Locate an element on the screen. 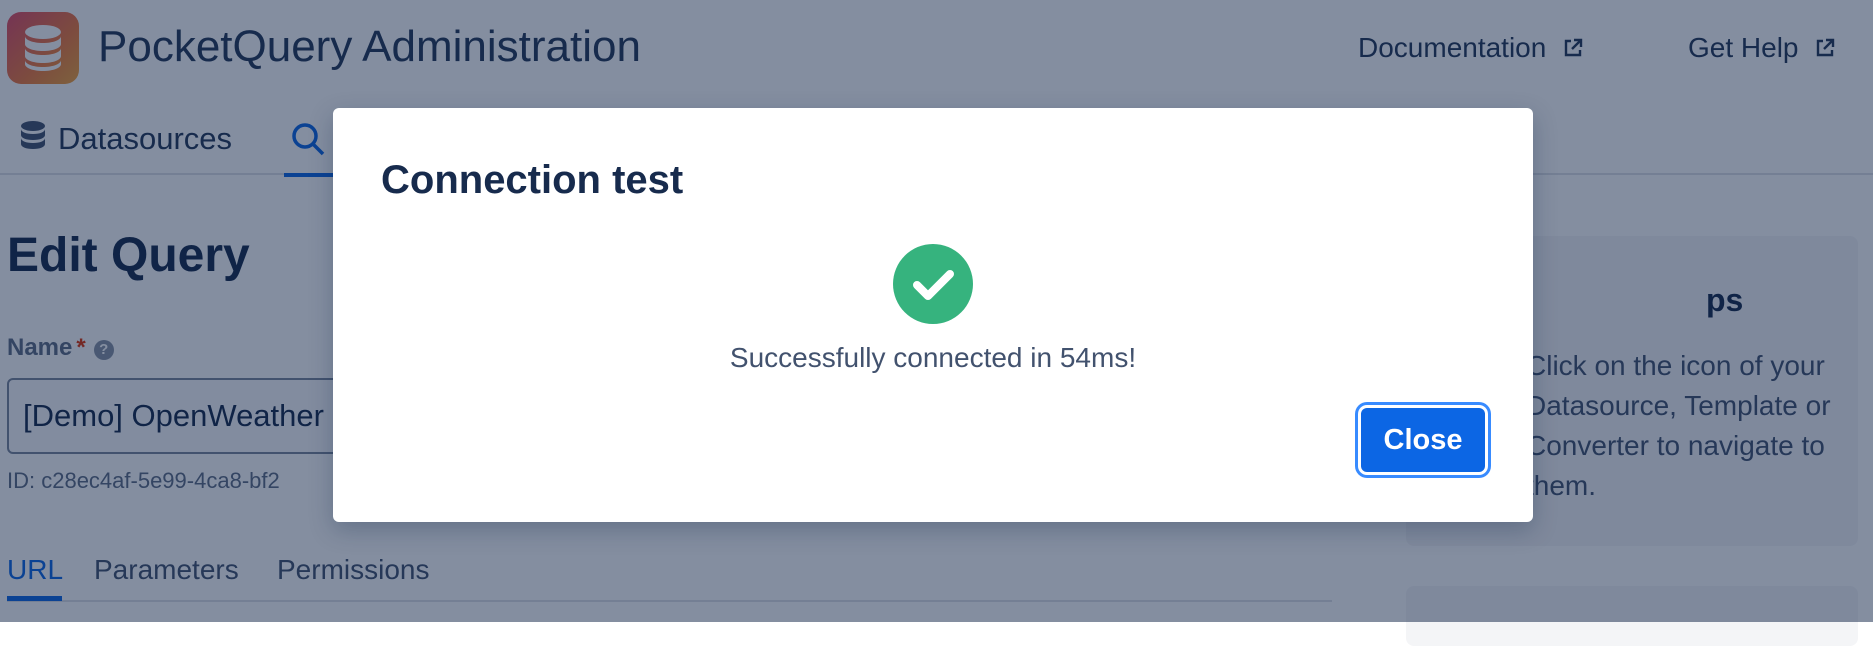  check-circle-icon is located at coordinates (933, 284).